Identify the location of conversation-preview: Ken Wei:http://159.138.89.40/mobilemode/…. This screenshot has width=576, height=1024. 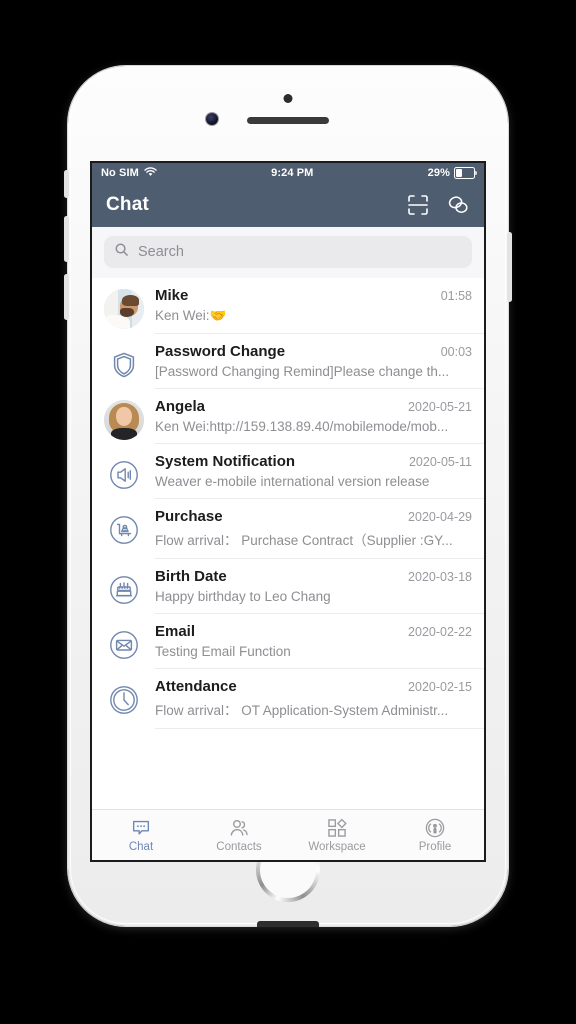
(302, 426).